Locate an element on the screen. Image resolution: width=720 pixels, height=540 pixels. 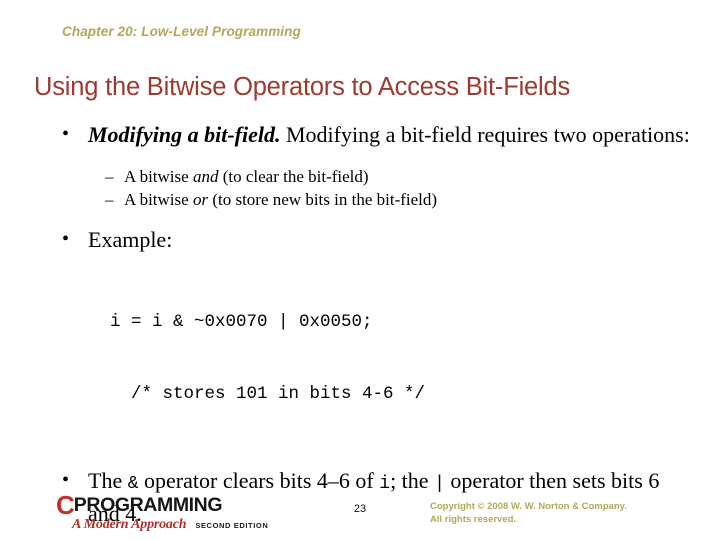
copyright-line-2: All rights reserved. is located at coordinates (473, 519).